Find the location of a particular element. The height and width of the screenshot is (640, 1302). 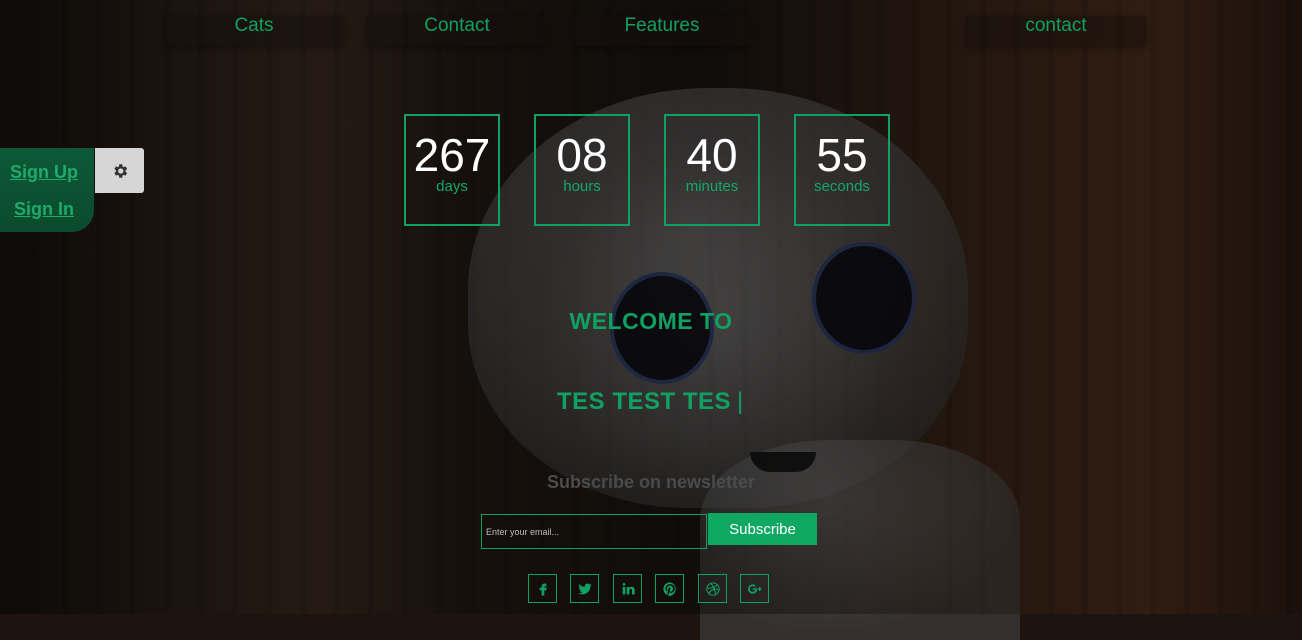

social-linkedin-button is located at coordinates (627, 588).